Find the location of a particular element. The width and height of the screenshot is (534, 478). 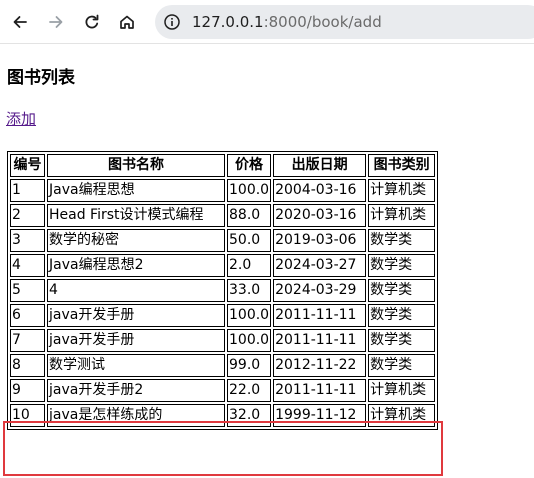

home-button is located at coordinates (127, 22).